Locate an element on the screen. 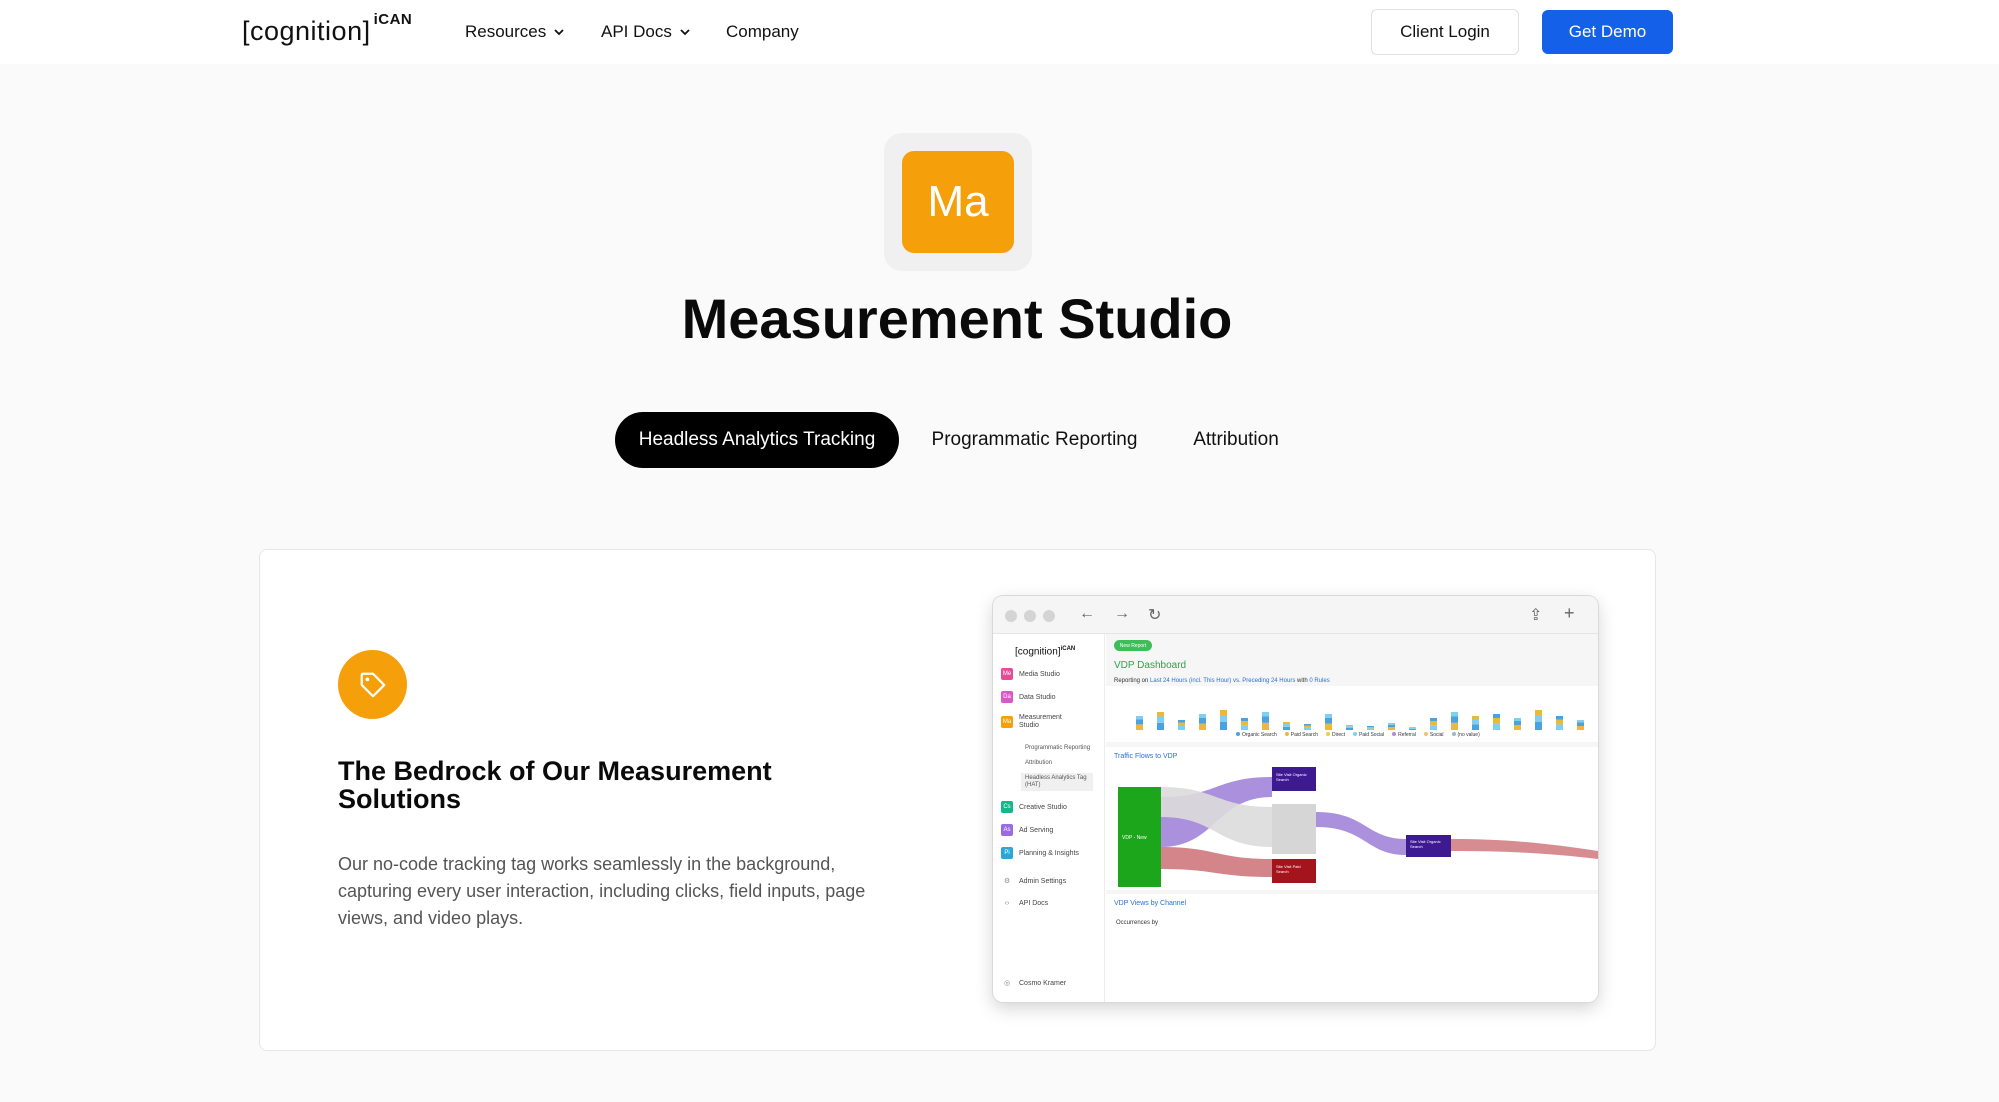 Image resolution: width=1999 pixels, height=1102 pixels. ad-serving-badge: As is located at coordinates (1007, 830).